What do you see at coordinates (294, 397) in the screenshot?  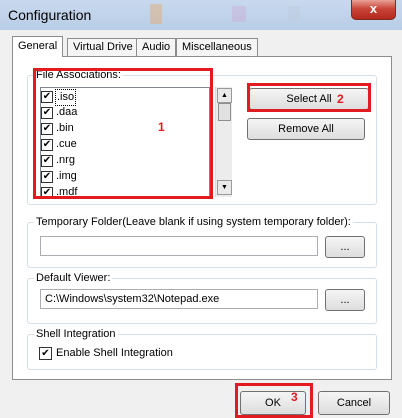 I see `annotation-number-3: 3` at bounding box center [294, 397].